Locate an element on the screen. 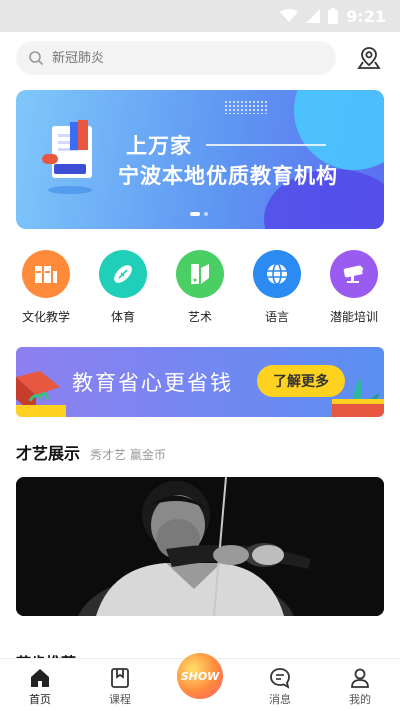  bottom-tab-bar: 首页 课程 SHOW 消息 我的 is located at coordinates (200, 682).